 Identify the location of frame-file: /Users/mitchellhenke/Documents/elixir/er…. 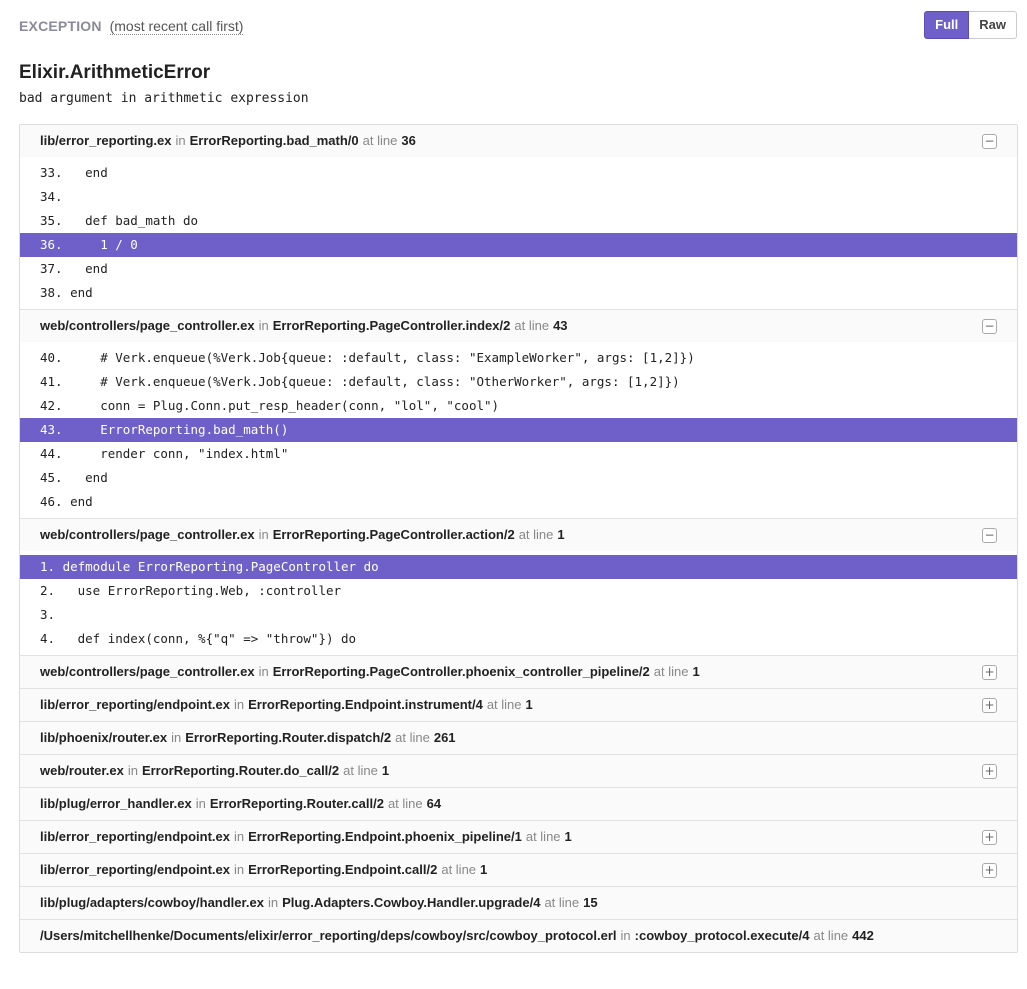
(328, 935).